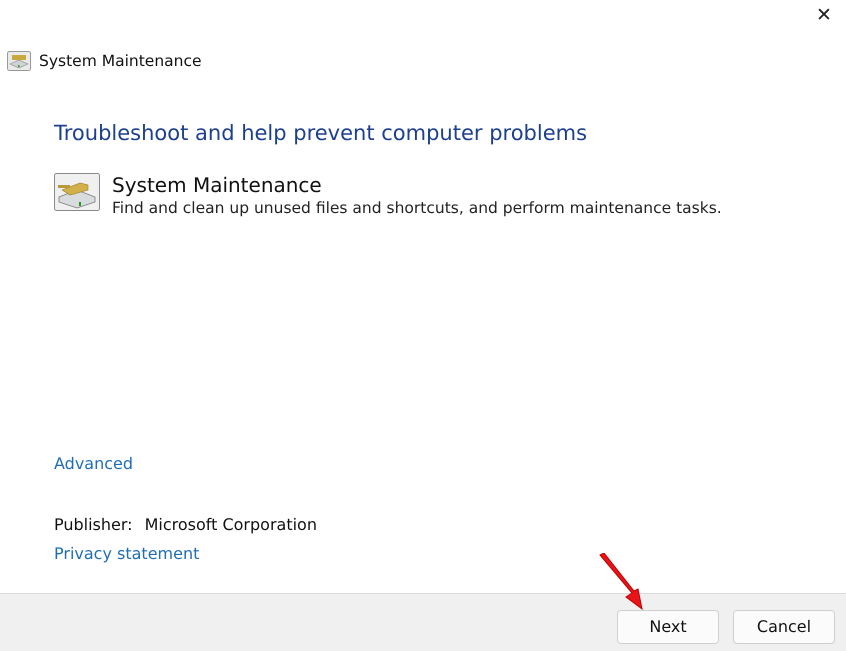  Describe the element at coordinates (217, 185) in the screenshot. I see `troubleshooter-name: System Maintenance` at that location.